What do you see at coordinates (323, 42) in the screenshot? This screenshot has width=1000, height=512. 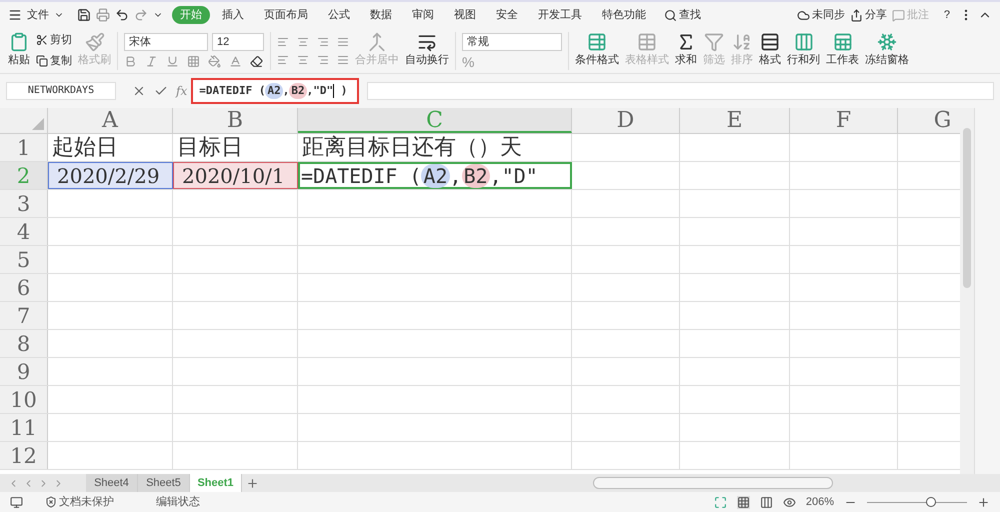 I see `align-bottom-icon` at bounding box center [323, 42].